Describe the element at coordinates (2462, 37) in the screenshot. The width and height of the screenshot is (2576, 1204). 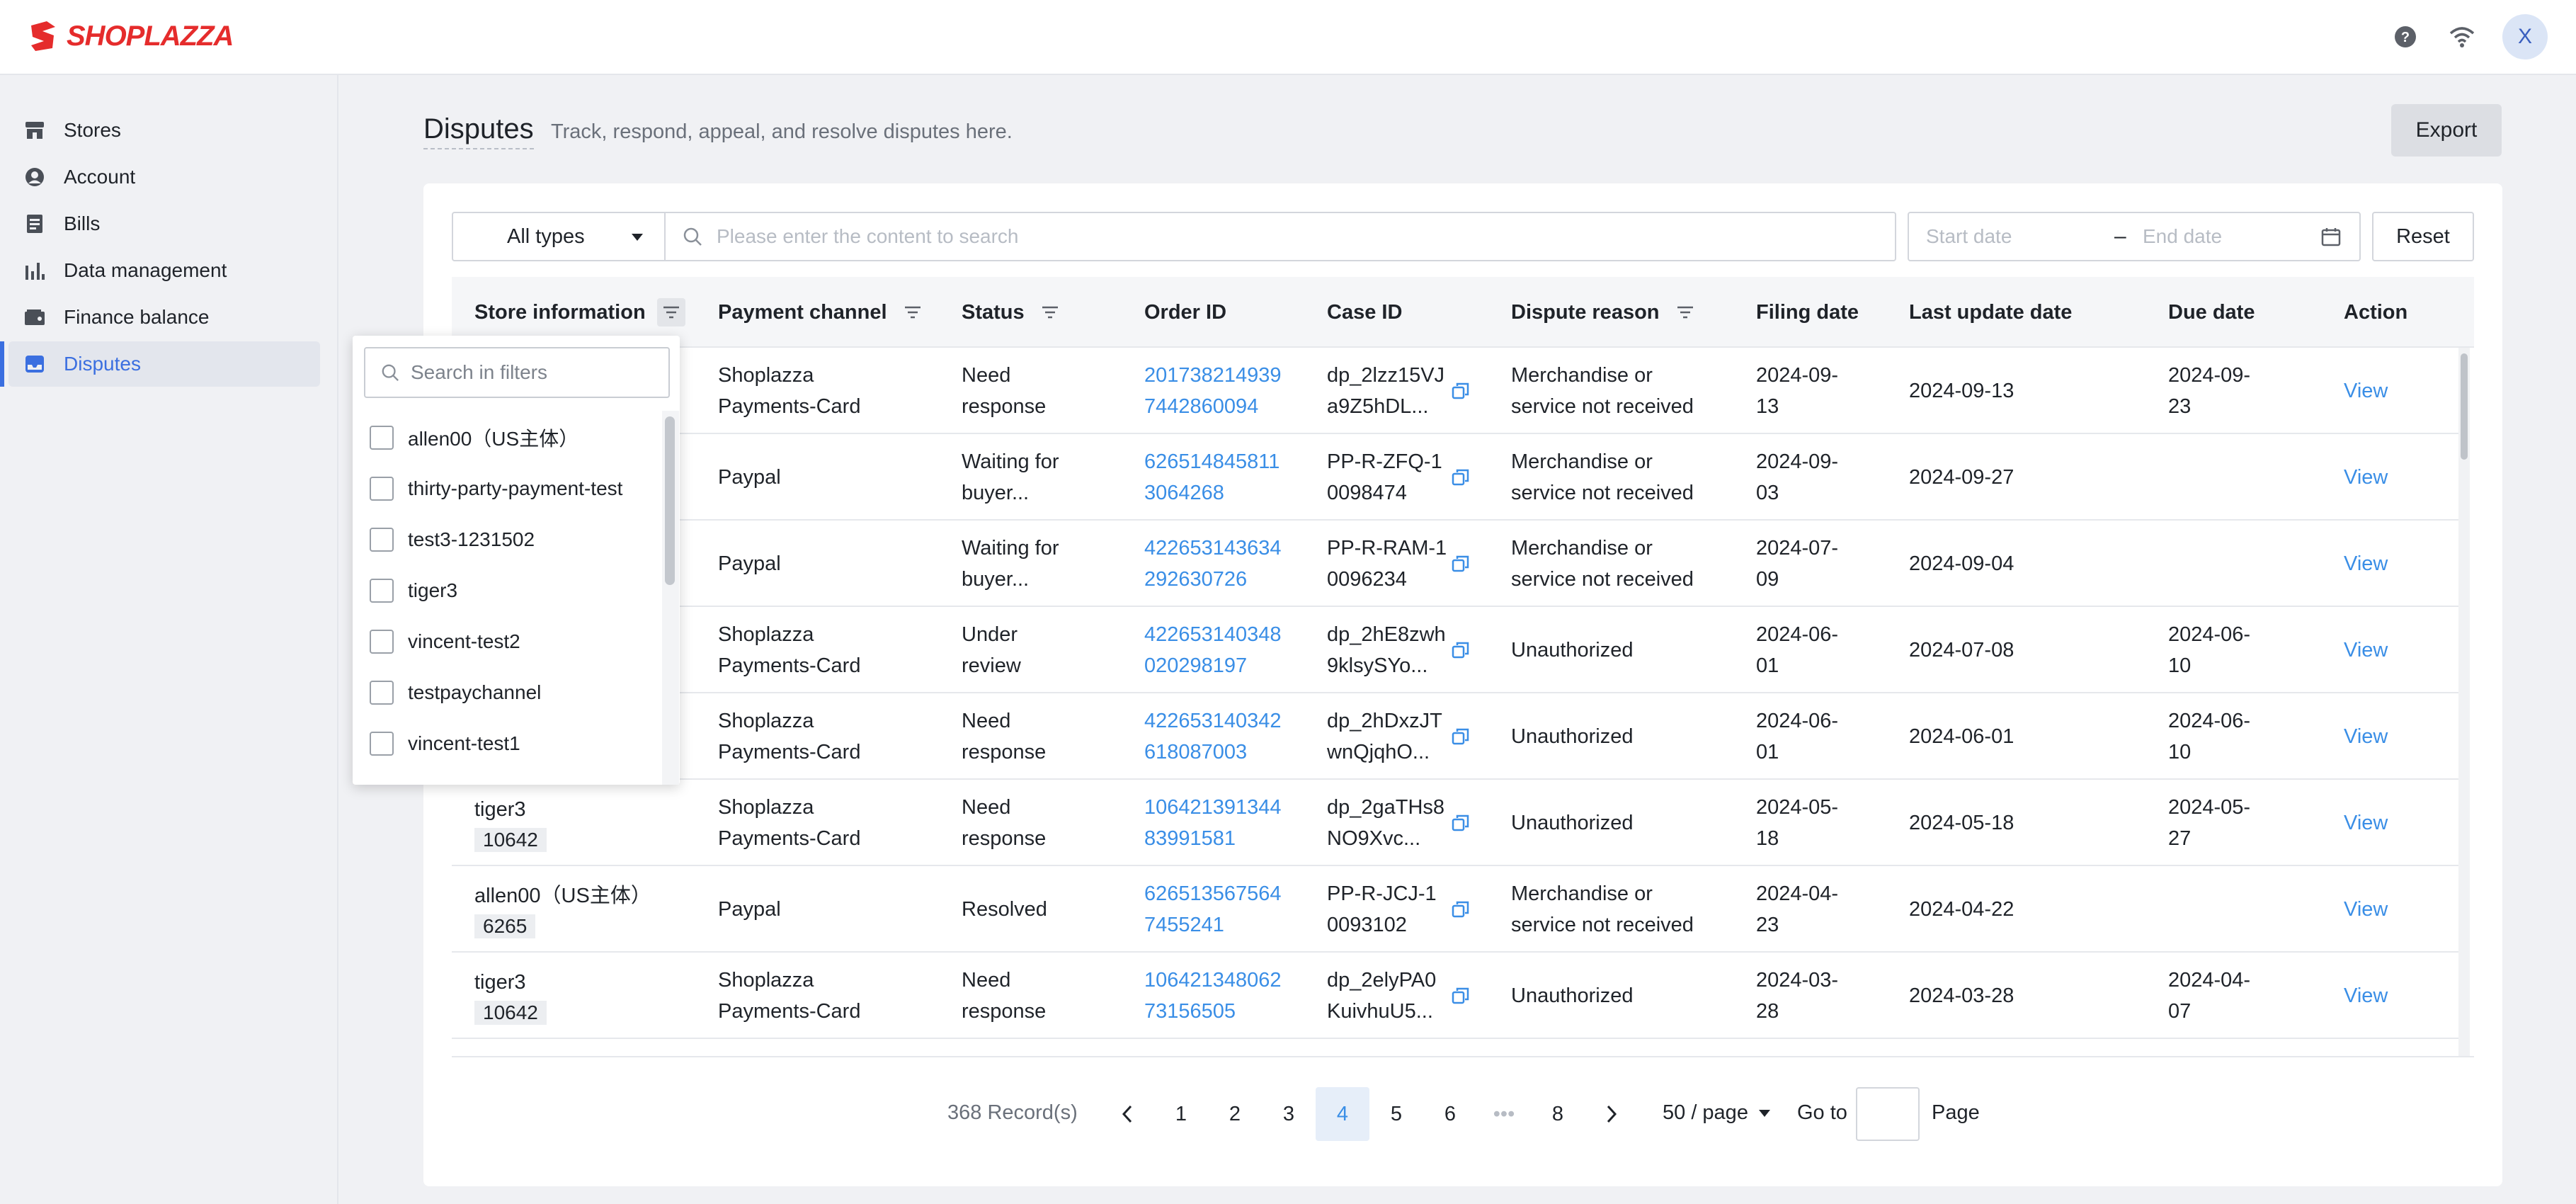
I see `wifi-icon` at that location.